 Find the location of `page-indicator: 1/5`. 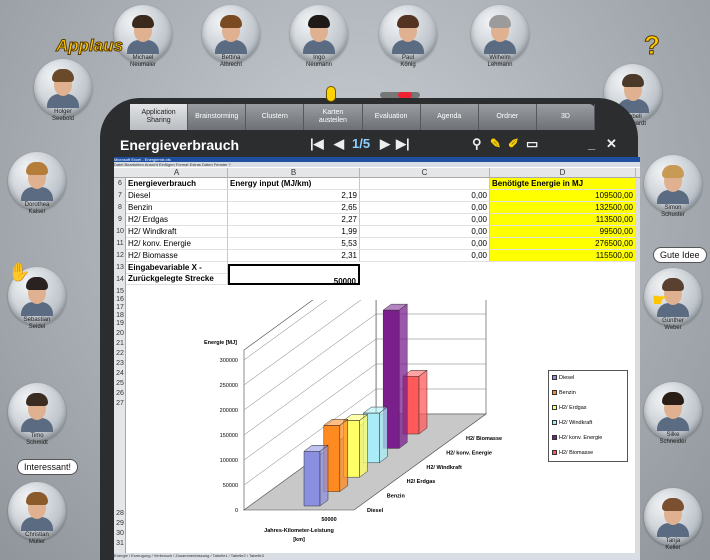

page-indicator: 1/5 is located at coordinates (361, 143).